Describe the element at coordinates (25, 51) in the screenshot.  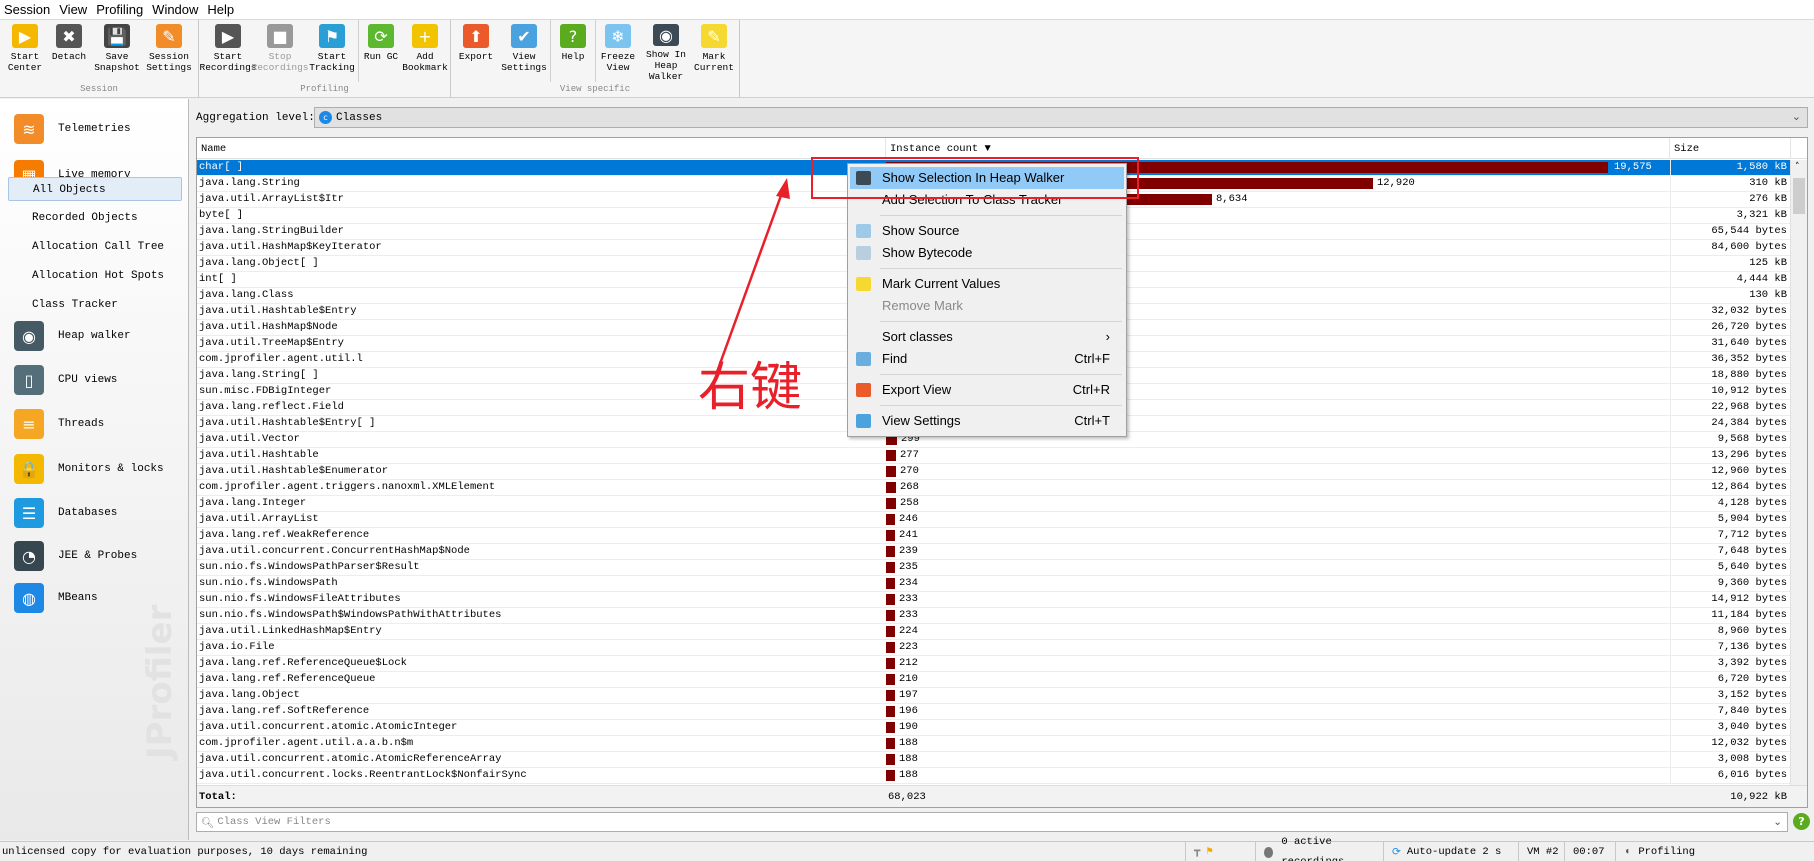
I see `start-center-button: ▶ Start Center` at that location.